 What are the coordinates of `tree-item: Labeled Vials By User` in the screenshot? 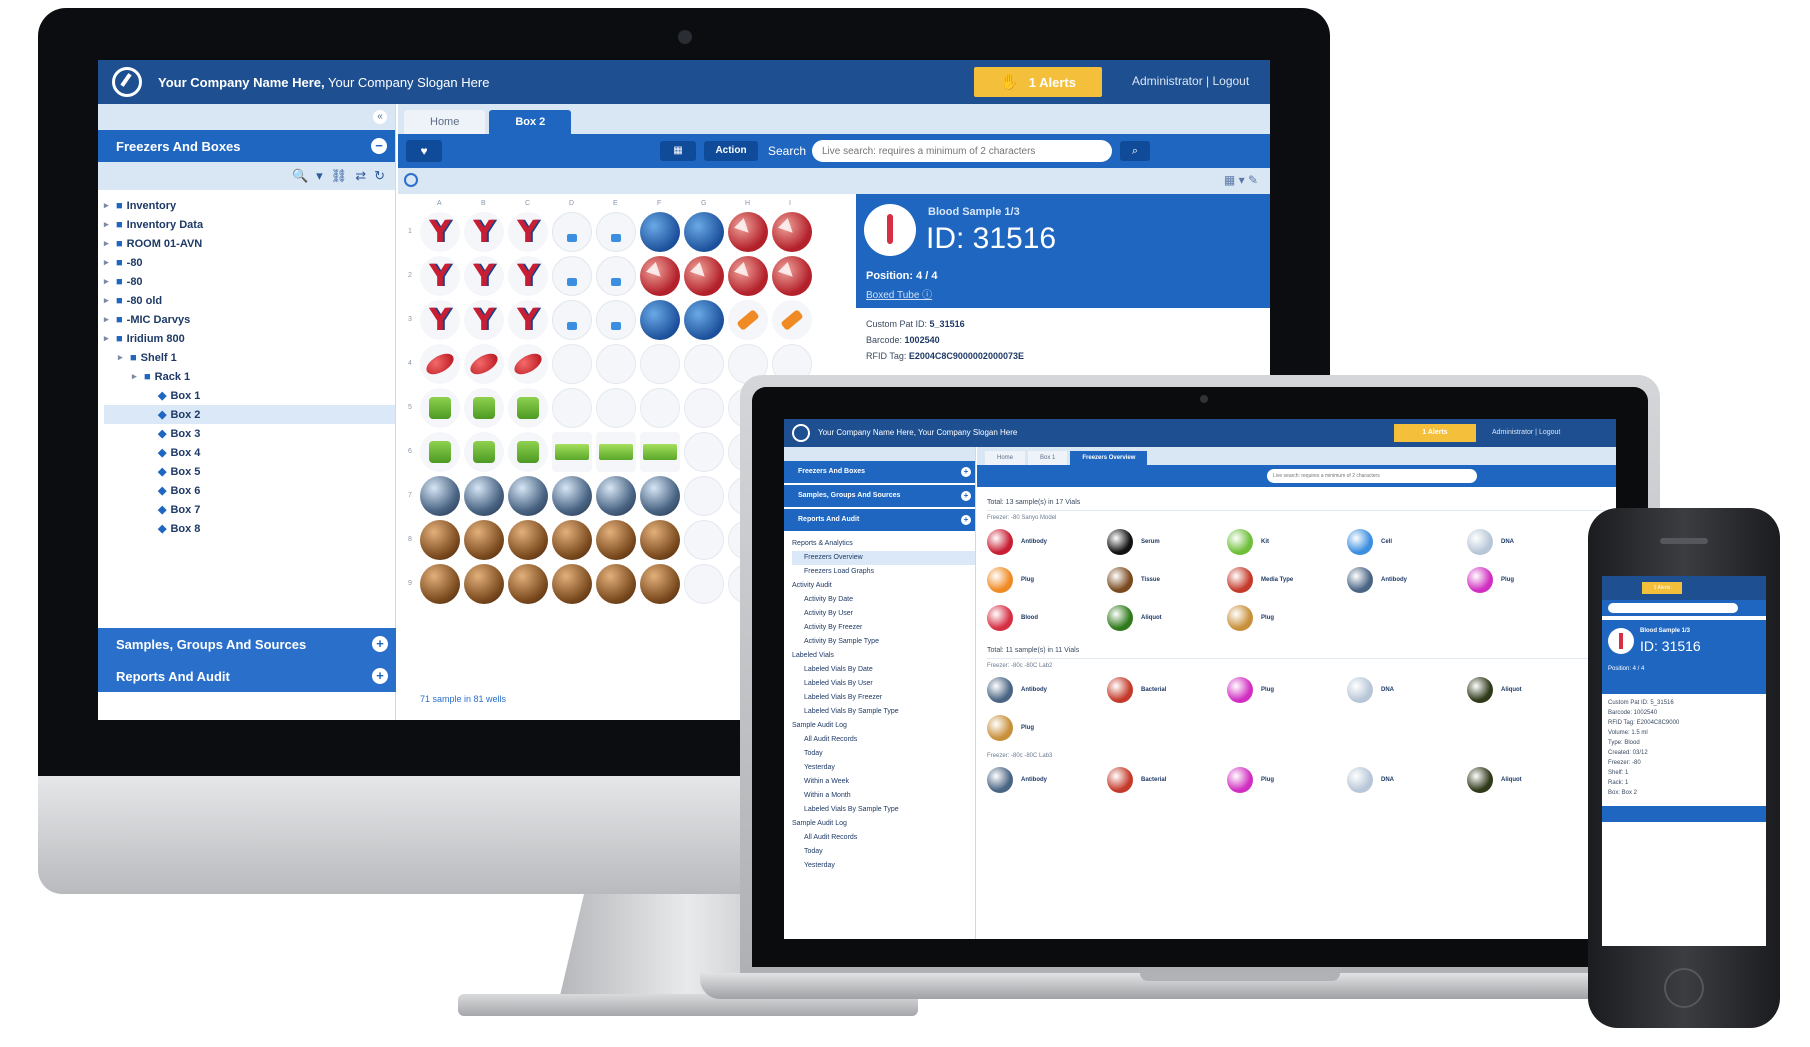 It's located at (883, 684).